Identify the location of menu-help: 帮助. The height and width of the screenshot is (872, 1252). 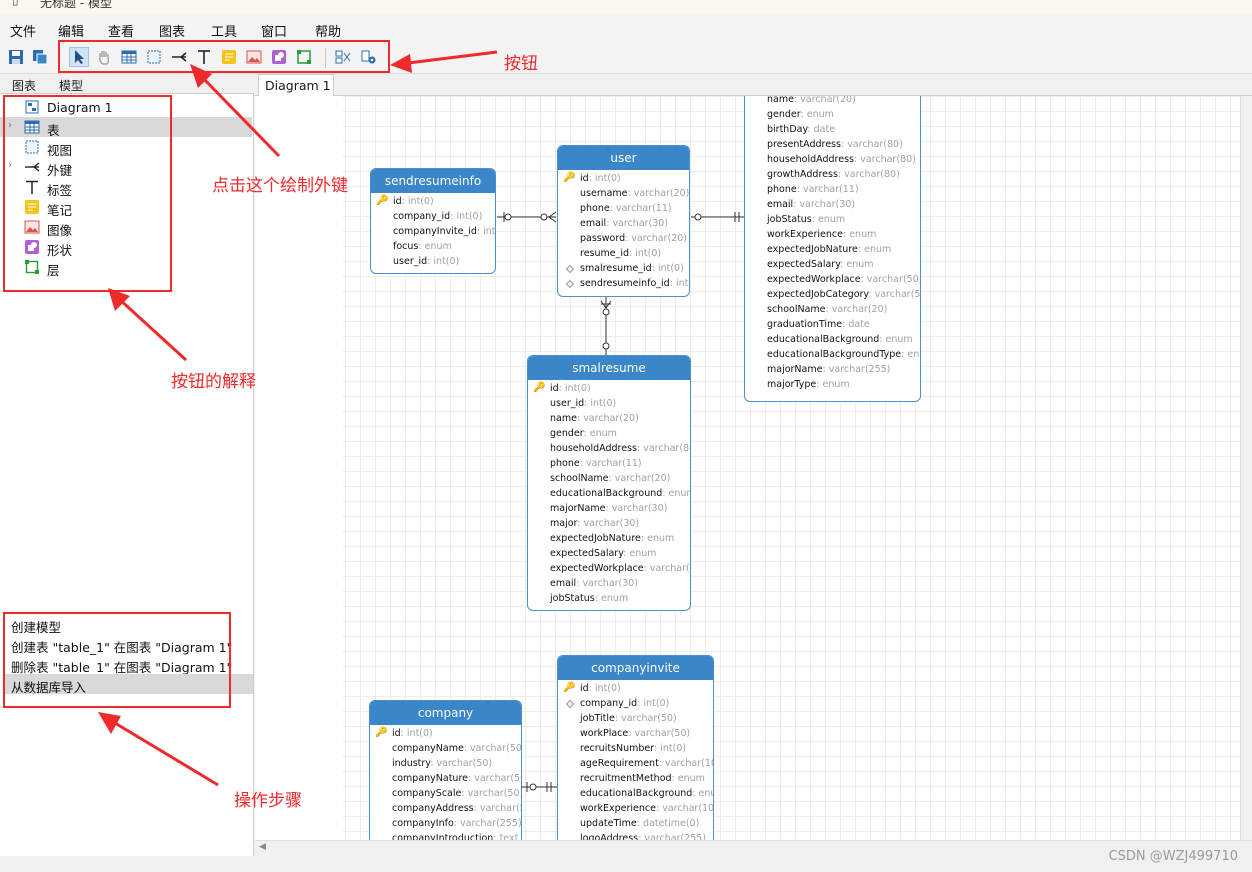
(328, 30).